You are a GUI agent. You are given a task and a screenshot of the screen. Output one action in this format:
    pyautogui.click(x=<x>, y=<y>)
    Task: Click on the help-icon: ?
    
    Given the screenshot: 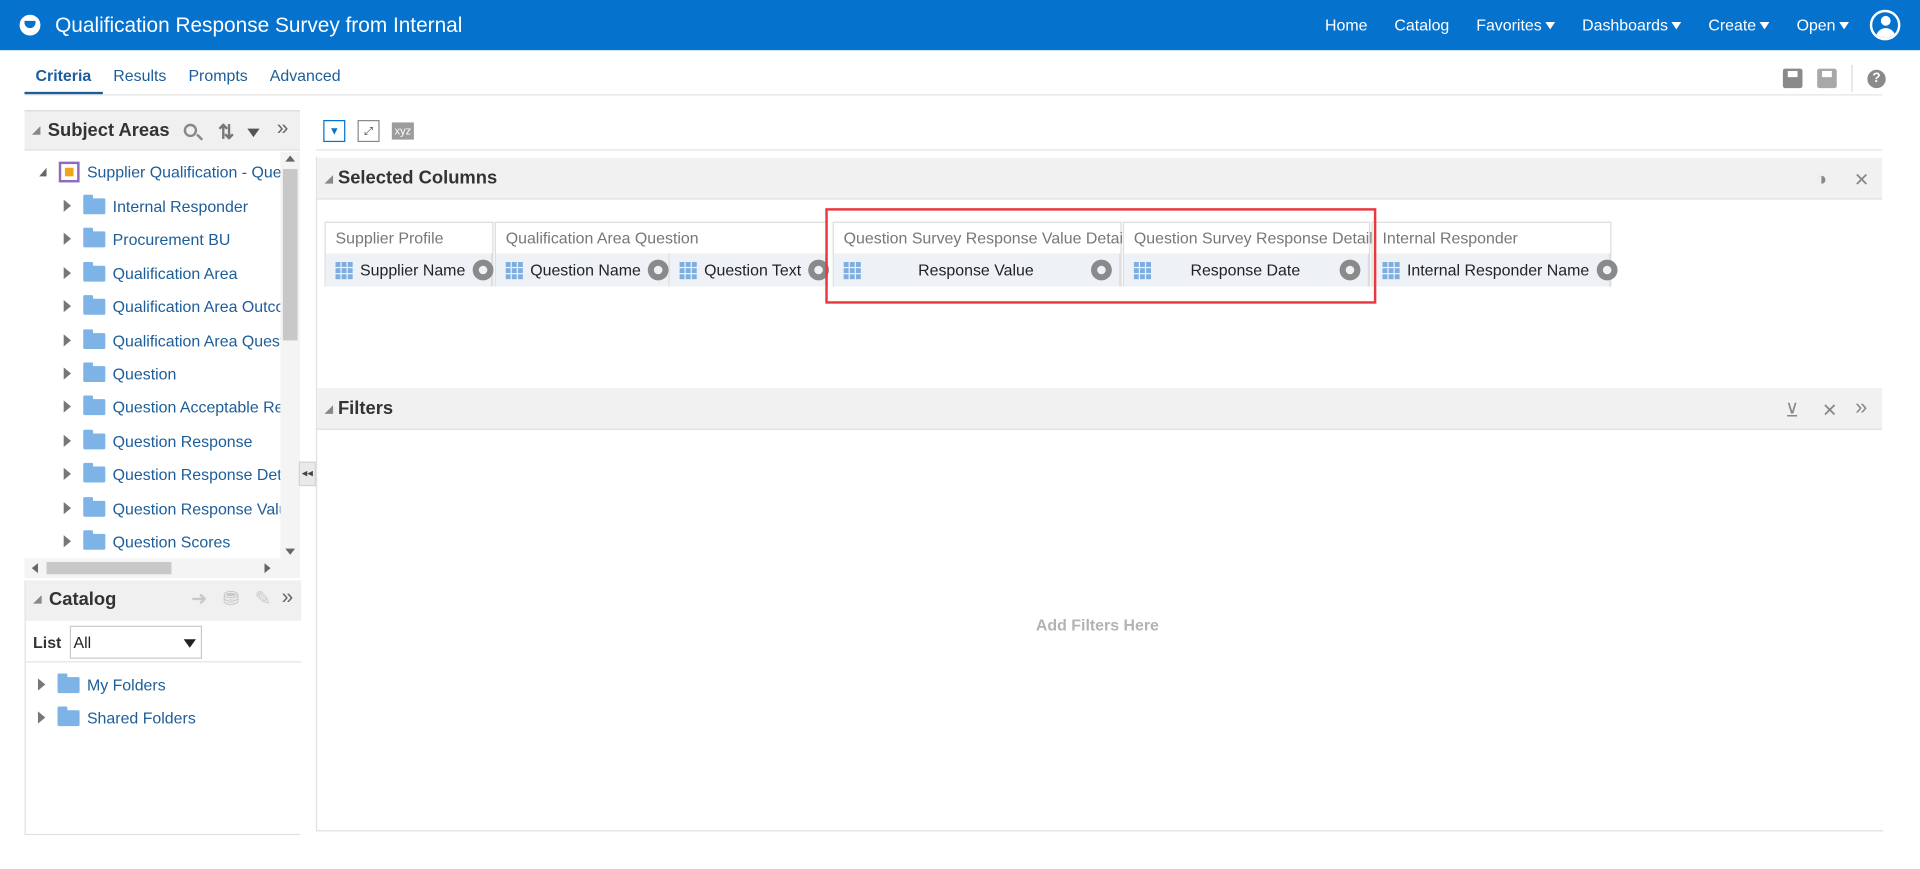 What is the action you would take?
    pyautogui.click(x=1876, y=78)
    